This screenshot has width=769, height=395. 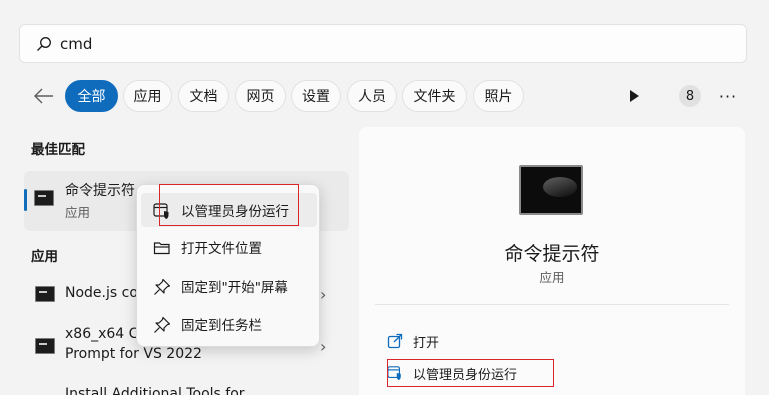 What do you see at coordinates (155, 390) in the screenshot?
I see `app-item-title: Install Additional Tools for` at bounding box center [155, 390].